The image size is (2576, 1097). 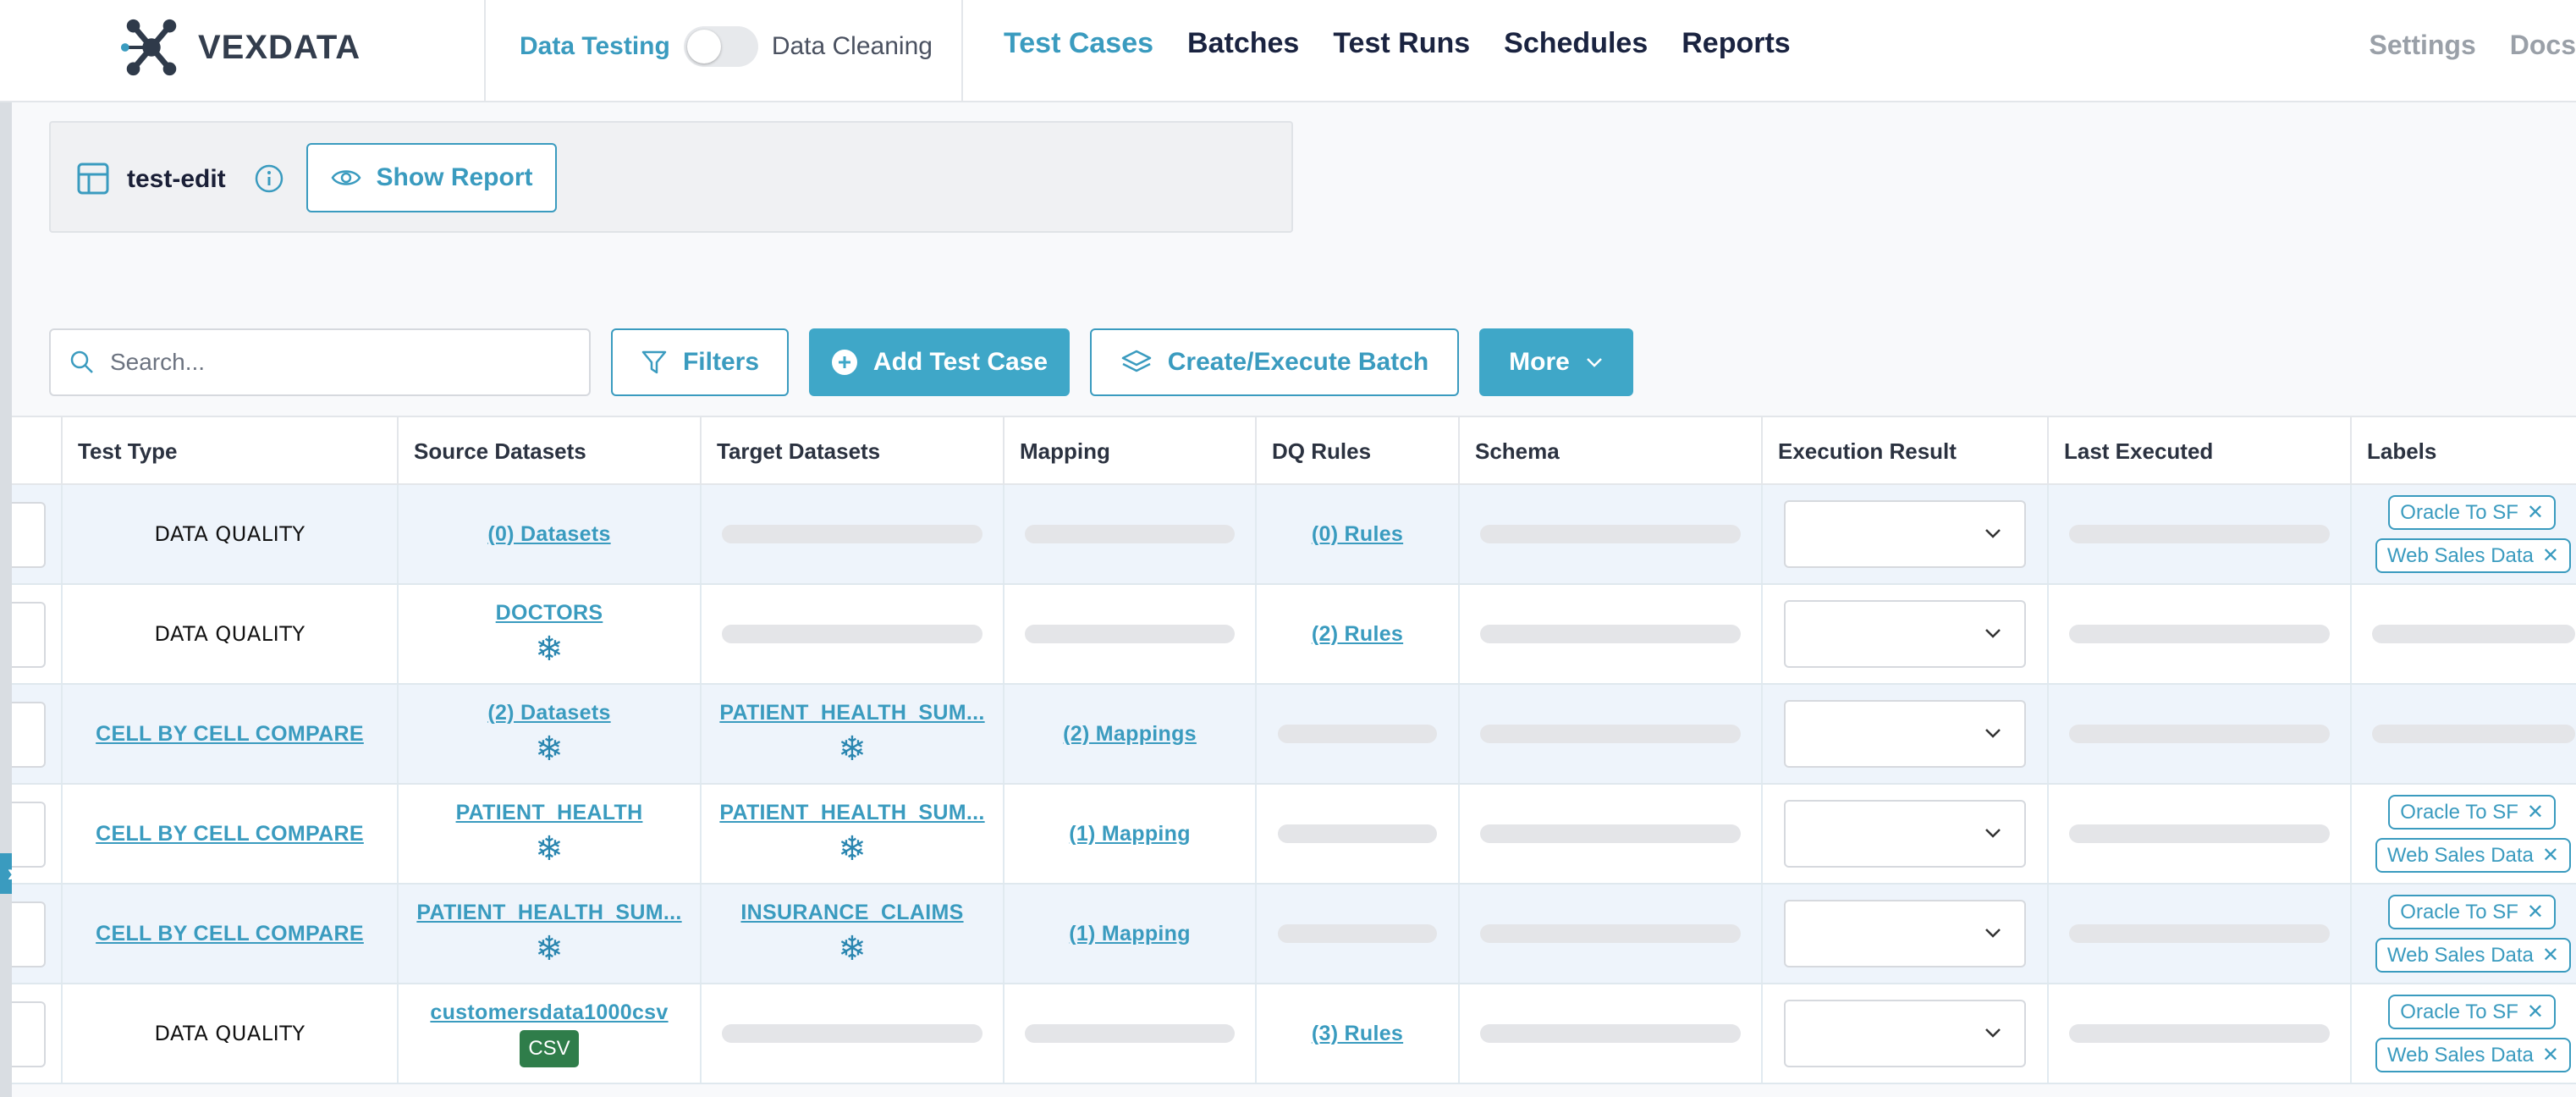 I want to click on nav-settings: Settings, so click(x=2423, y=45).